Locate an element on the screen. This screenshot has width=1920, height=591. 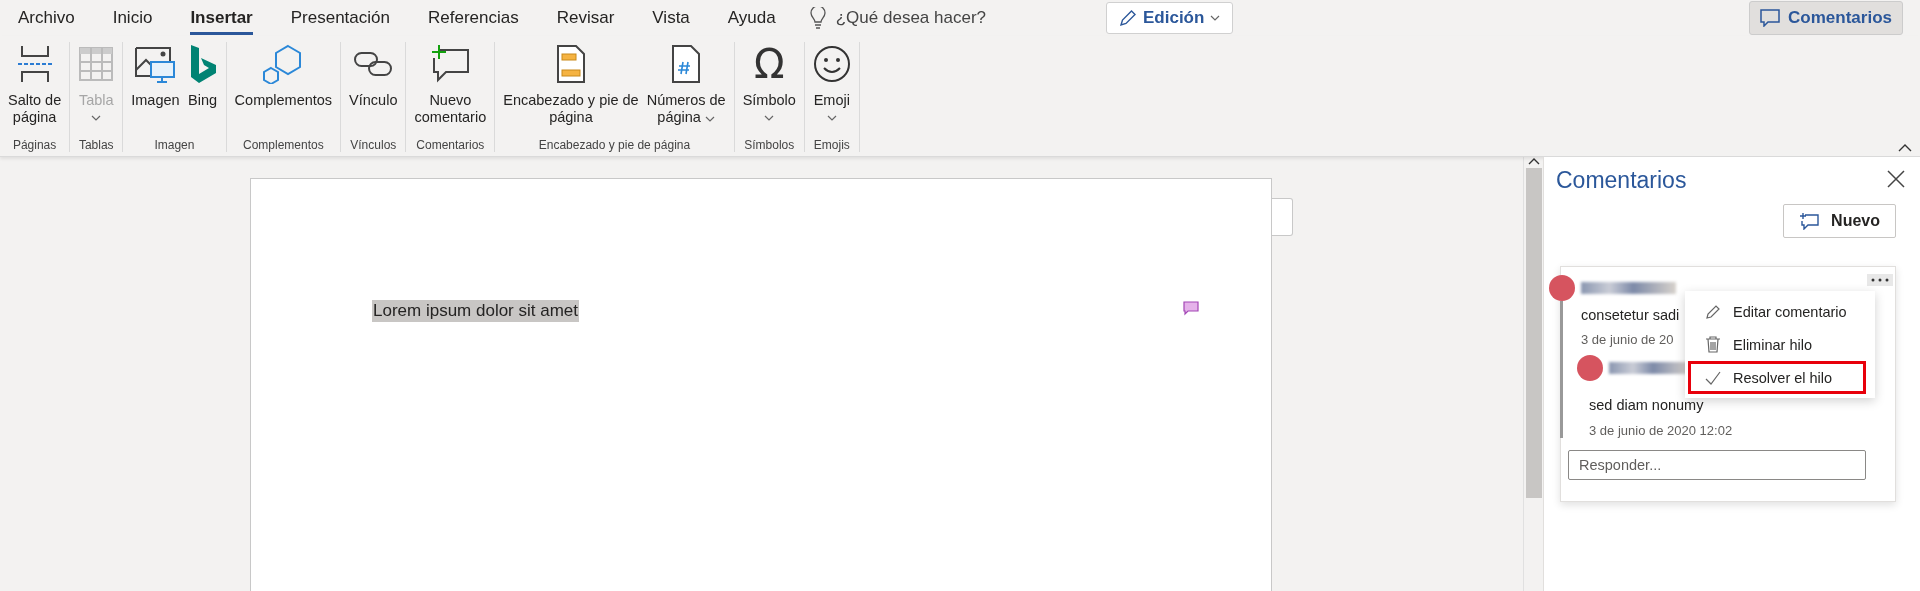
comment-time: 3 de junio de 20 is located at coordinates (1627, 339).